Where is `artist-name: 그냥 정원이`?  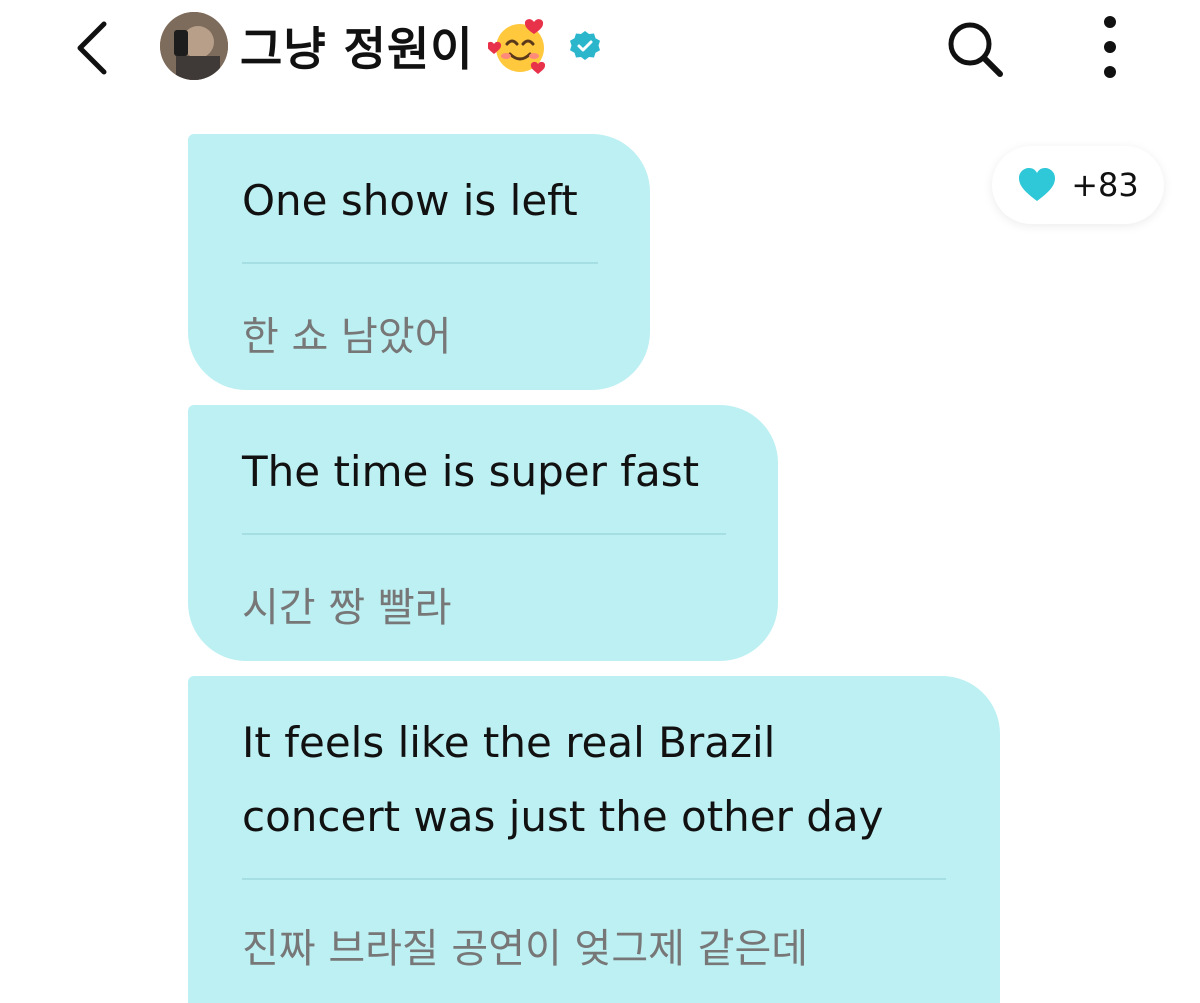 artist-name: 그냥 정원이 is located at coordinates (357, 49).